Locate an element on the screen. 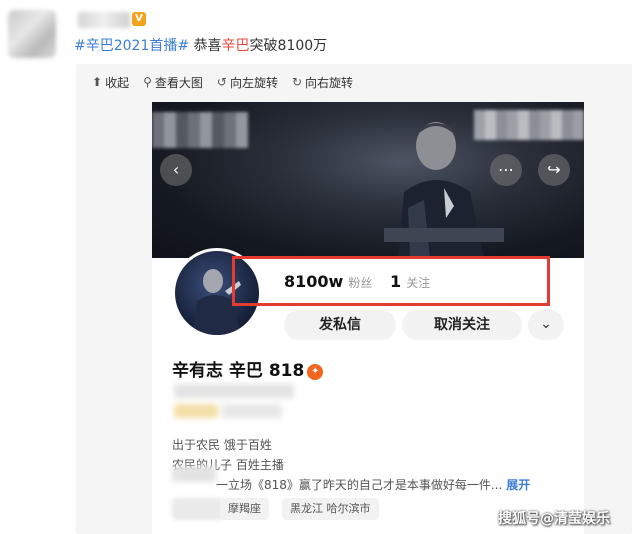 This screenshot has height=534, width=640. followers-stat: 8100w 粉丝 is located at coordinates (328, 281).